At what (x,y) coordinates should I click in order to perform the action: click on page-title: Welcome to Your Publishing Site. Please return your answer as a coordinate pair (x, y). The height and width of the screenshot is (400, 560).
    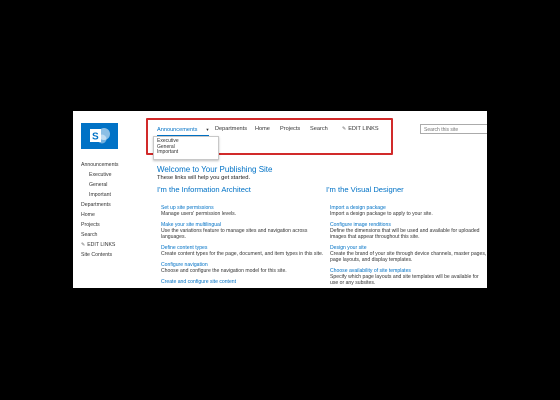
    Looking at the image, I should click on (215, 169).